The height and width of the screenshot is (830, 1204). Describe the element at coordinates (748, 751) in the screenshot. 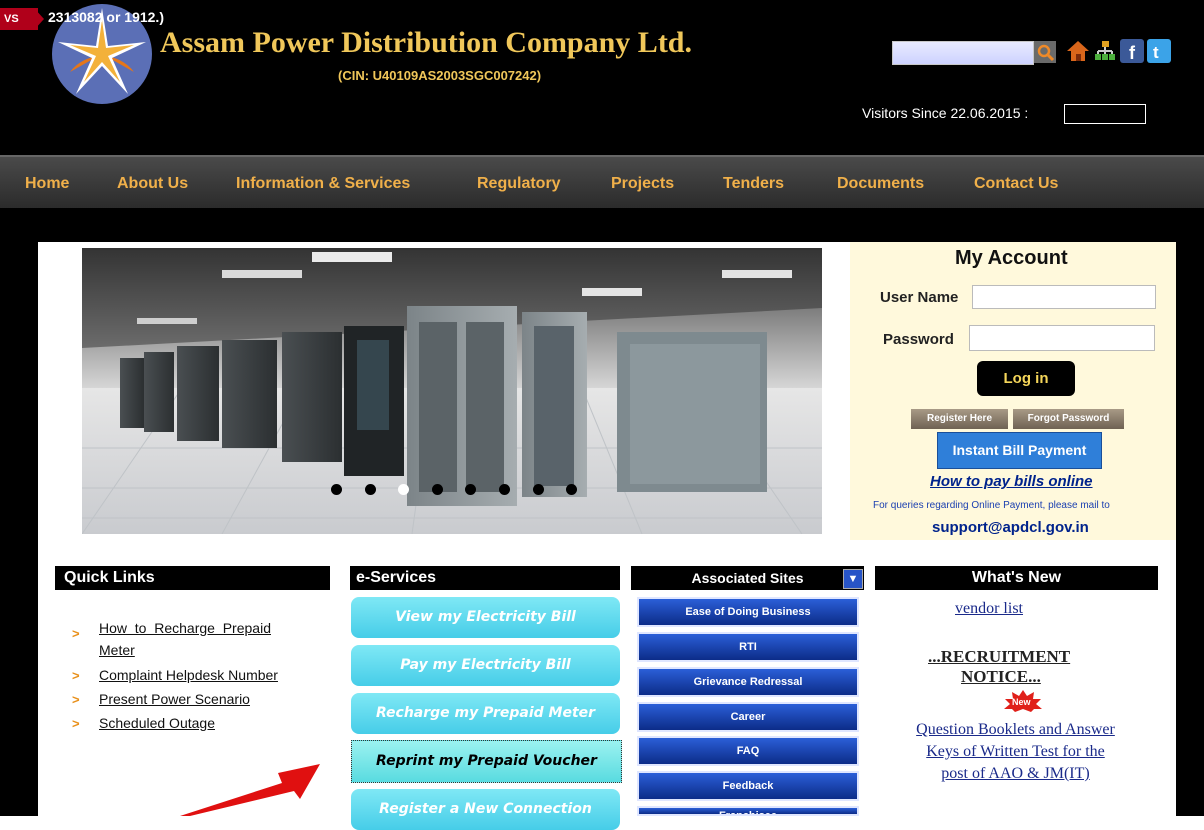

I see `associated-faq: FAQ` at that location.